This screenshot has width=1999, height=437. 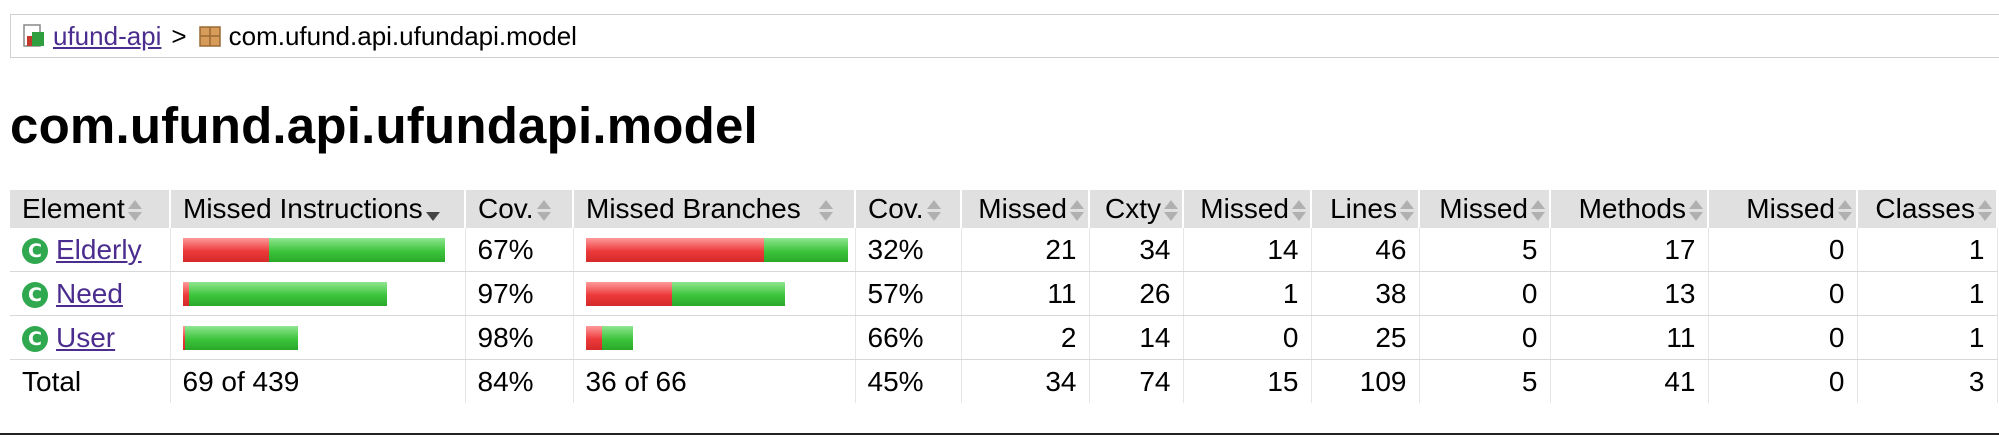 What do you see at coordinates (908, 250) in the screenshot?
I see `branch-coverage: 32%` at bounding box center [908, 250].